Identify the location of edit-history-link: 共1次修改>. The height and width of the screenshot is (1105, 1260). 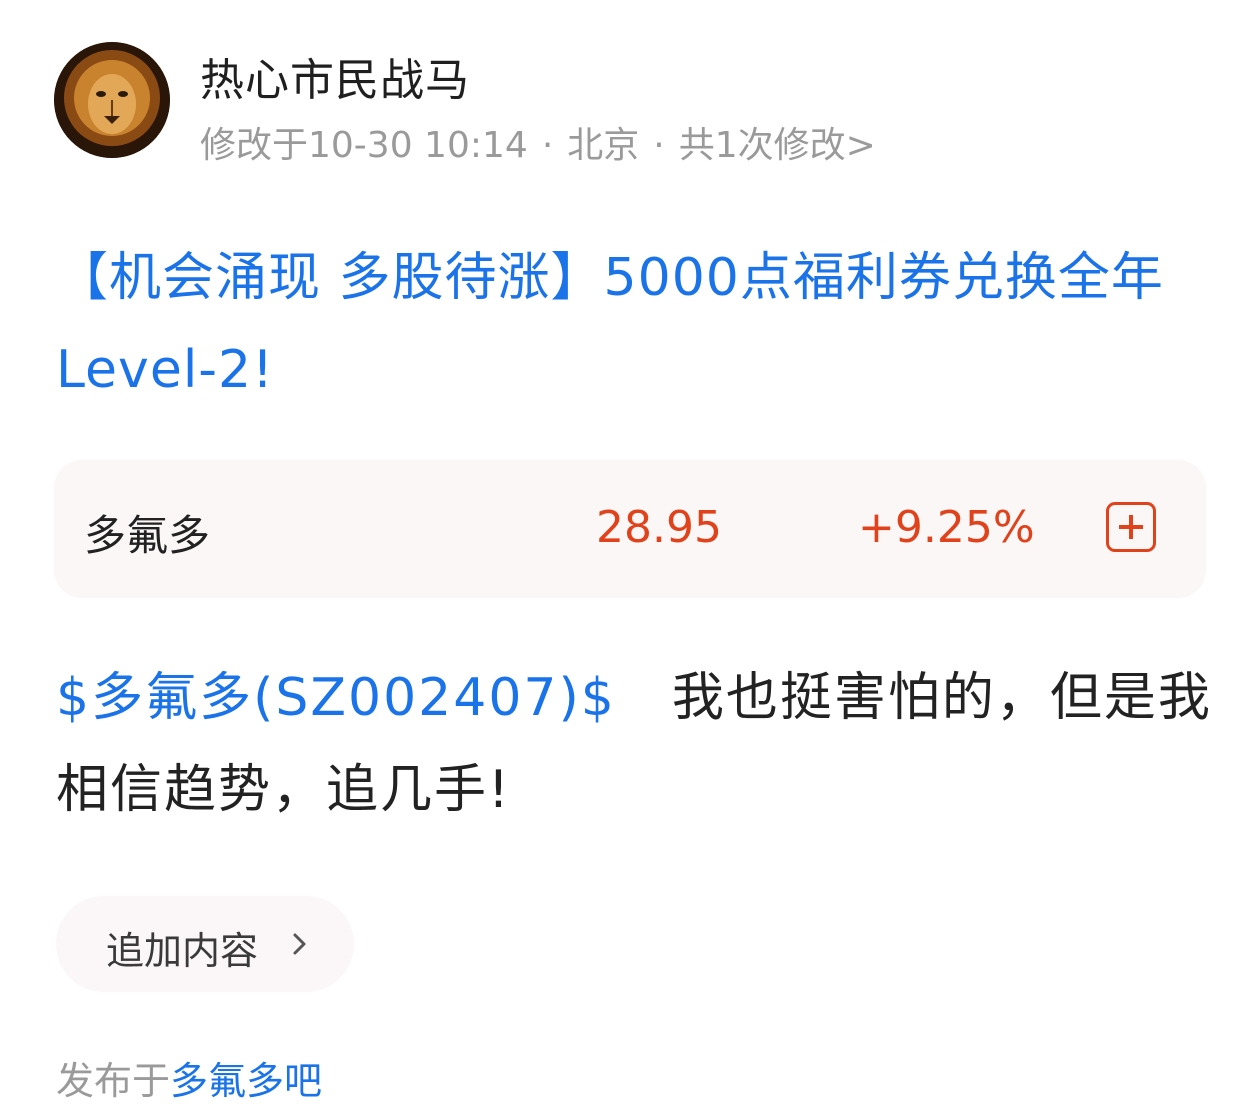
(777, 145).